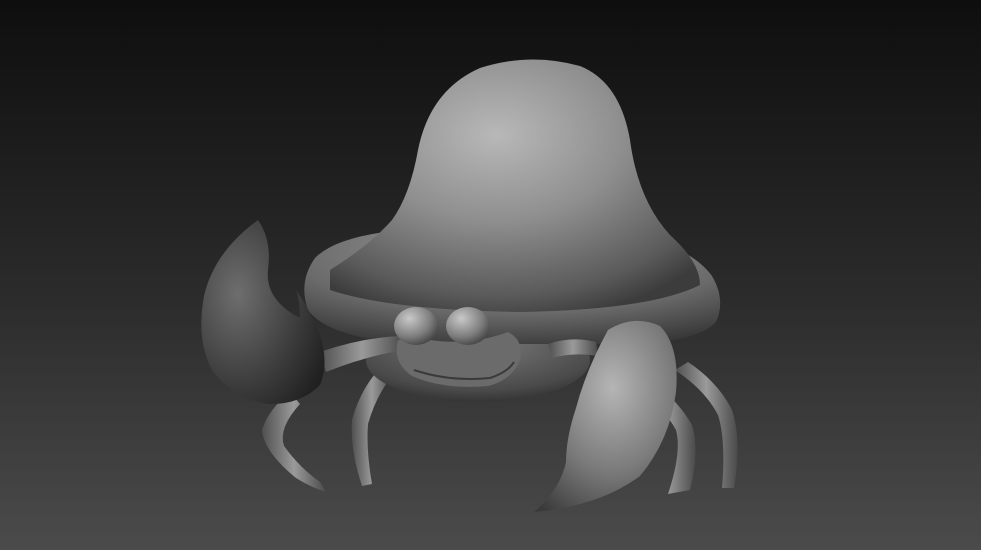 Image resolution: width=981 pixels, height=550 pixels. Describe the element at coordinates (294, 442) in the screenshot. I see `leg-left-front` at that location.